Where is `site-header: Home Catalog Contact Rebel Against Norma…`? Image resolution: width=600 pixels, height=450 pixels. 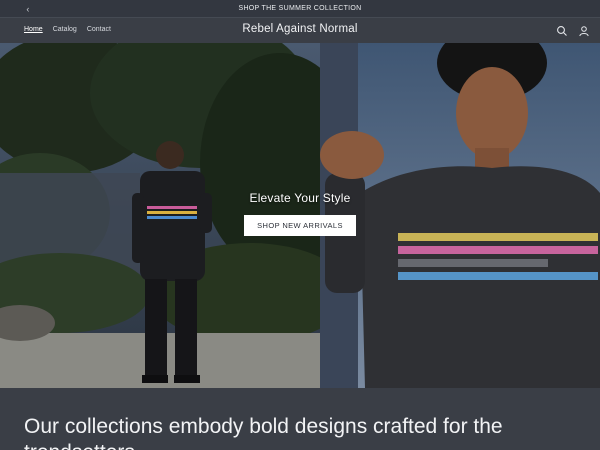 site-header: Home Catalog Contact Rebel Against Norma… is located at coordinates (300, 30).